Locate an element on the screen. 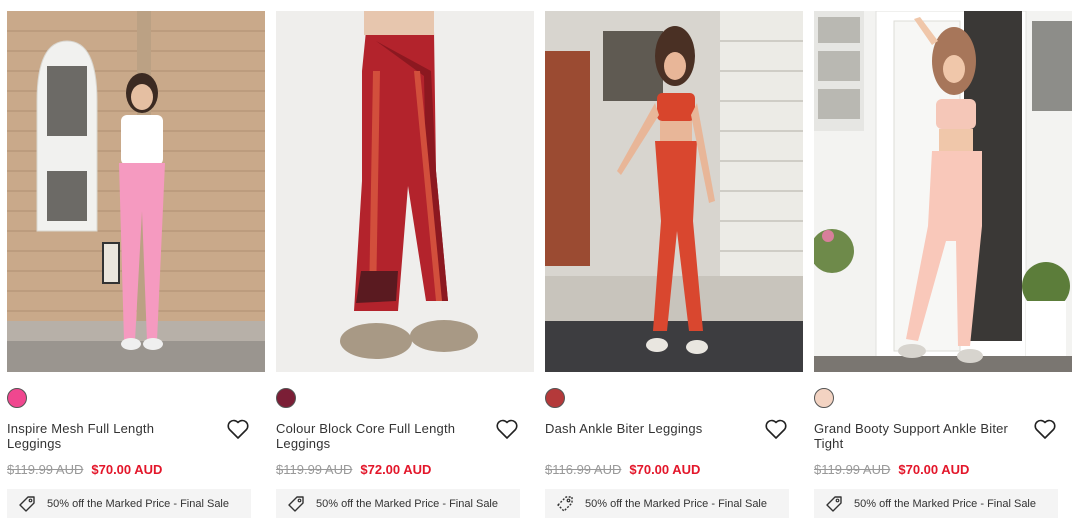  original-price: $116.99 AUD is located at coordinates (583, 469).